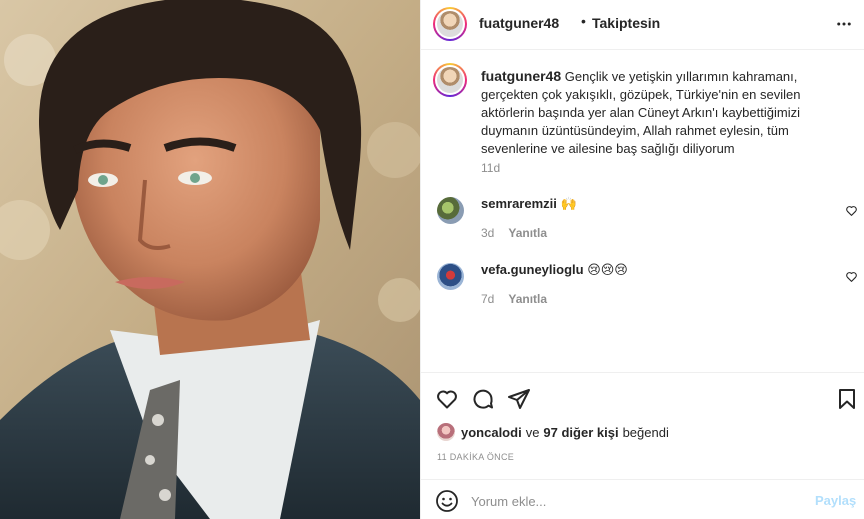 This screenshot has width=864, height=519. Describe the element at coordinates (626, 23) in the screenshot. I see `follow-status-button: Takiptesin` at that location.